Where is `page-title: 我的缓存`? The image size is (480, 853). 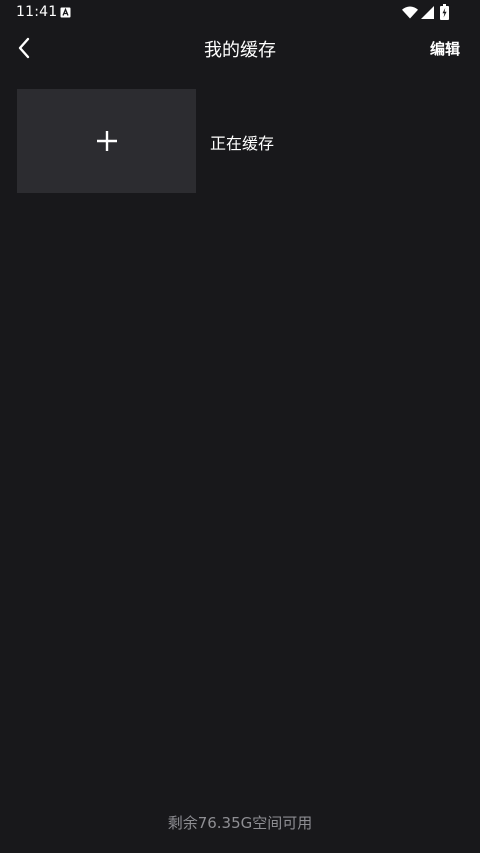
page-title: 我的缓存 is located at coordinates (240, 50).